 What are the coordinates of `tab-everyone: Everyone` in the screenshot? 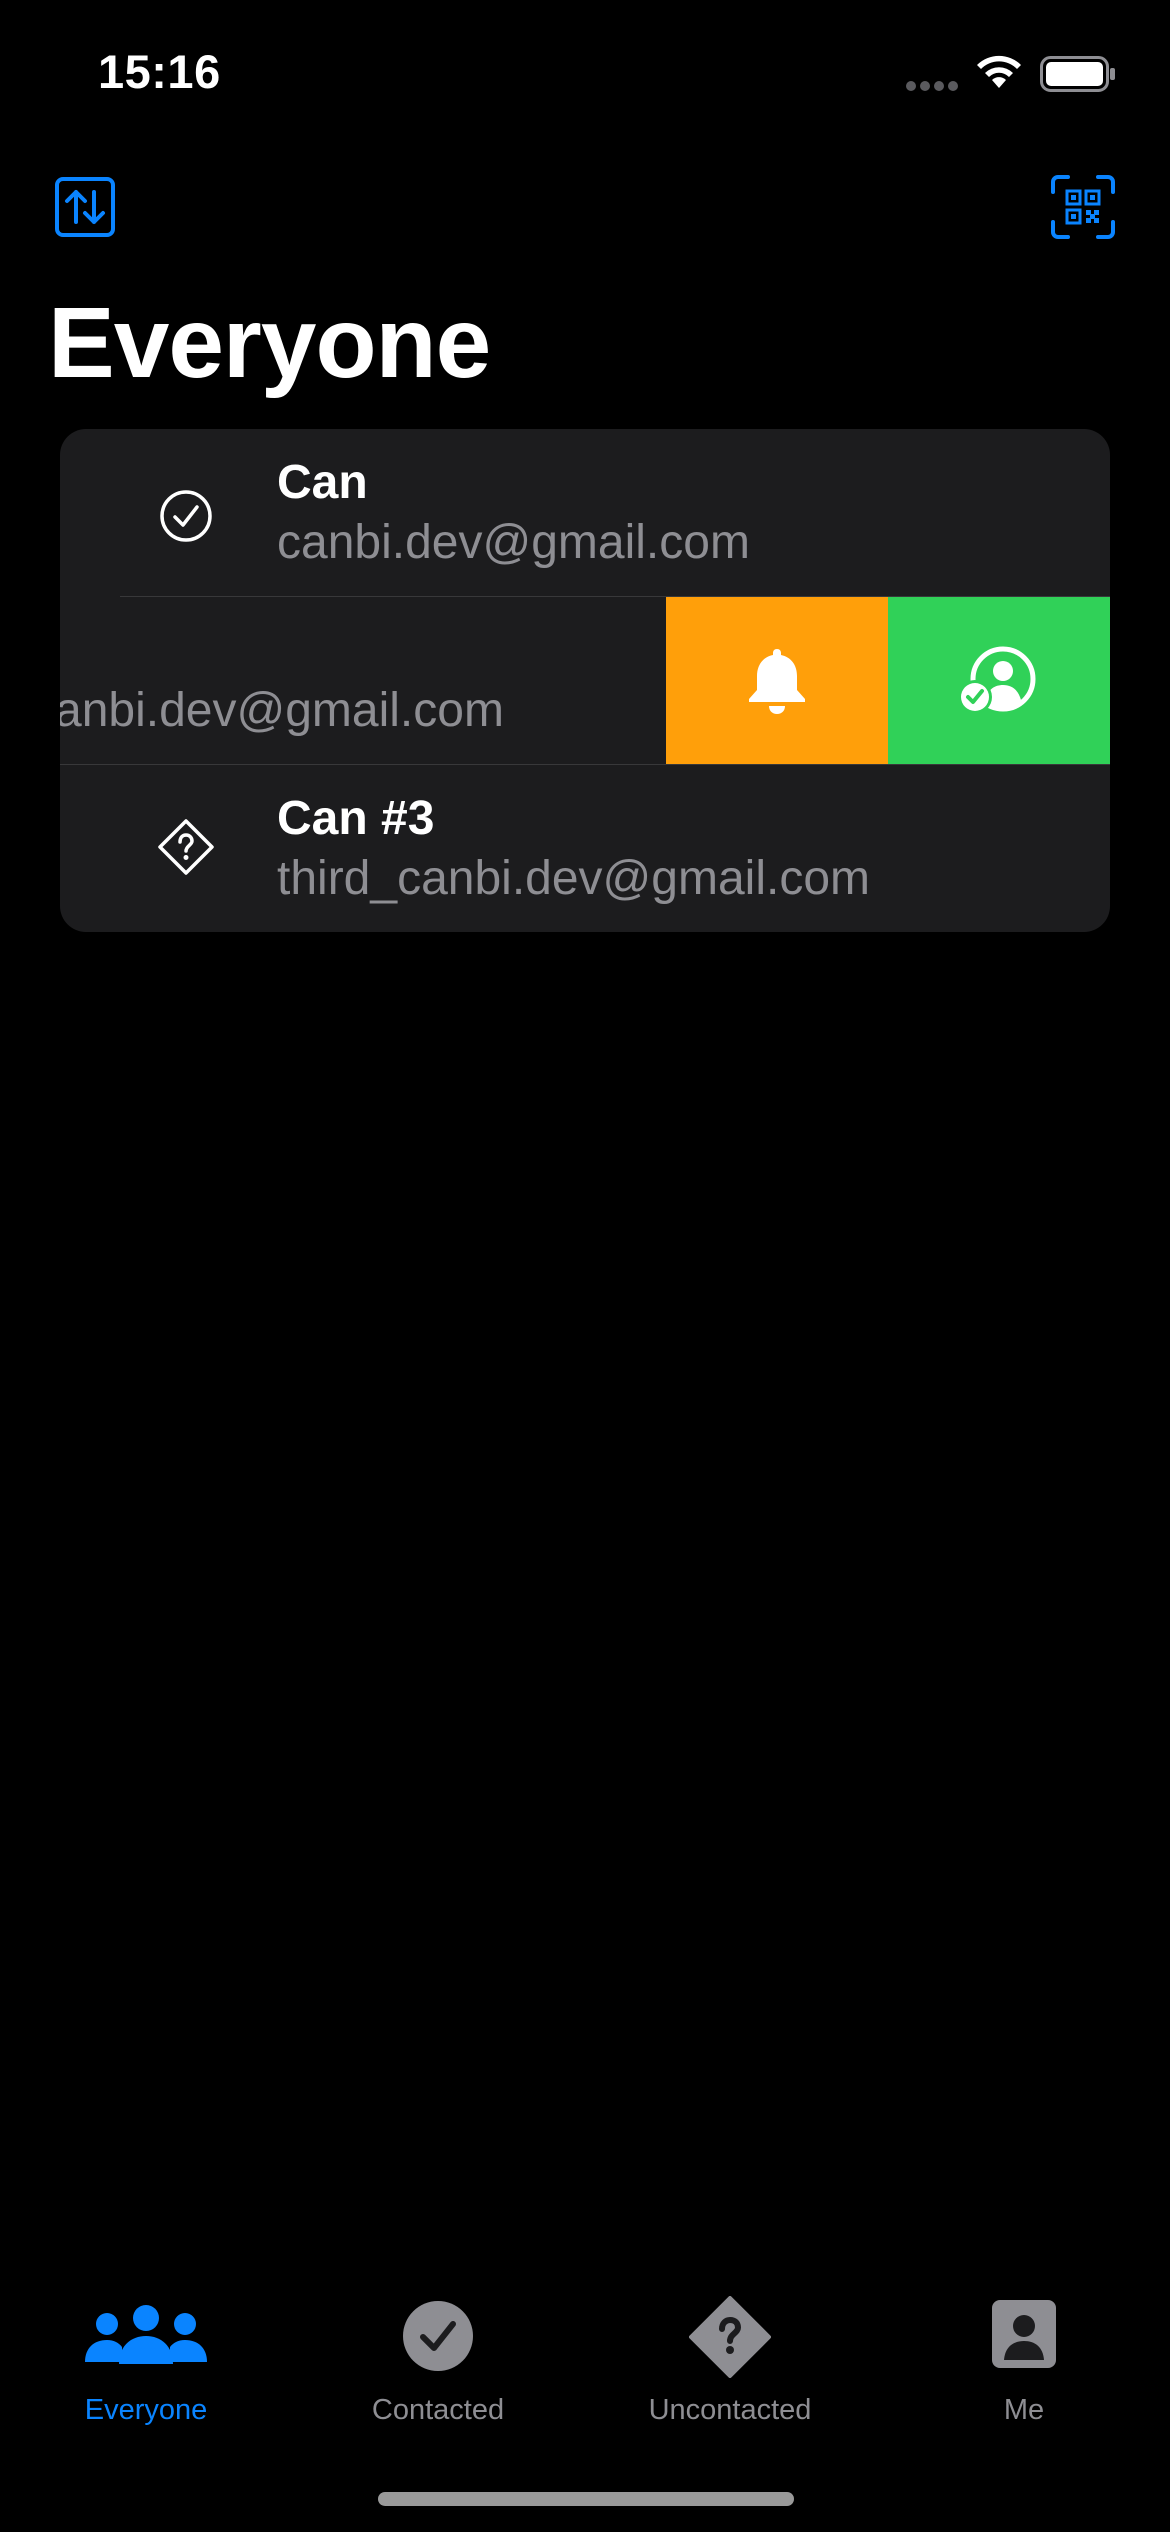 It's located at (146, 2355).